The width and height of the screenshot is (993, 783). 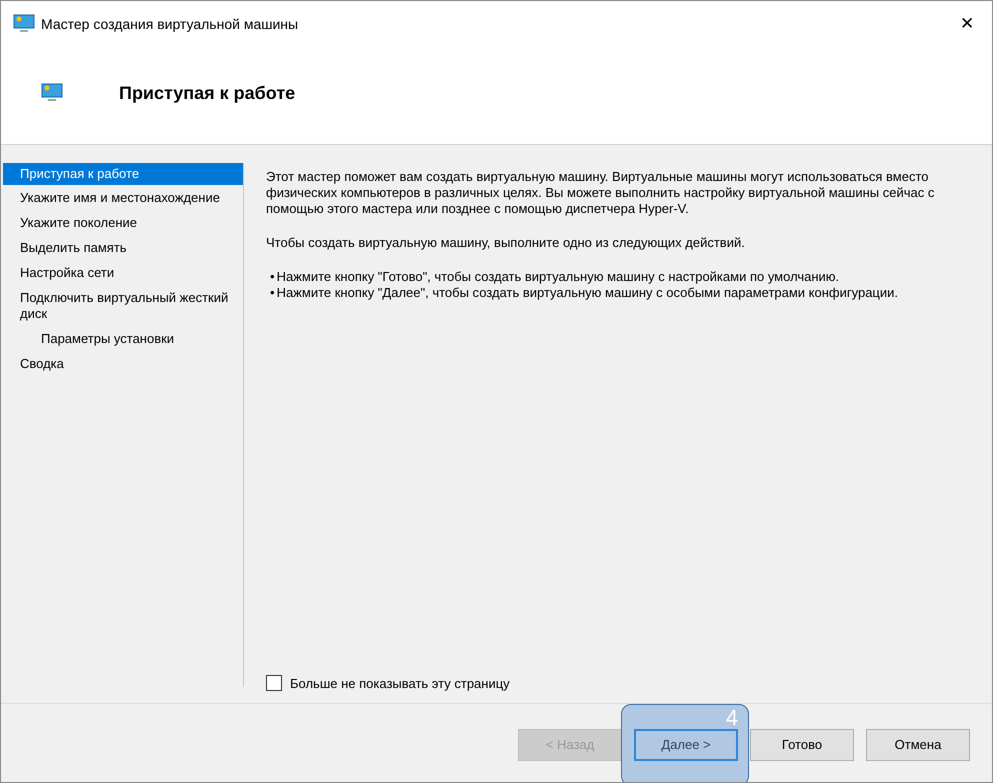 I want to click on instruction-text: Нажмите кнопку "Далее", чтобы создать виртуальную машину с особыми параметрами конфигурации., so click(x=587, y=292).